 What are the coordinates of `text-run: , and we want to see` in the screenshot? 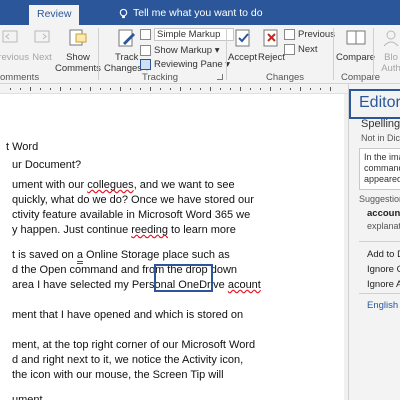 It's located at (184, 185).